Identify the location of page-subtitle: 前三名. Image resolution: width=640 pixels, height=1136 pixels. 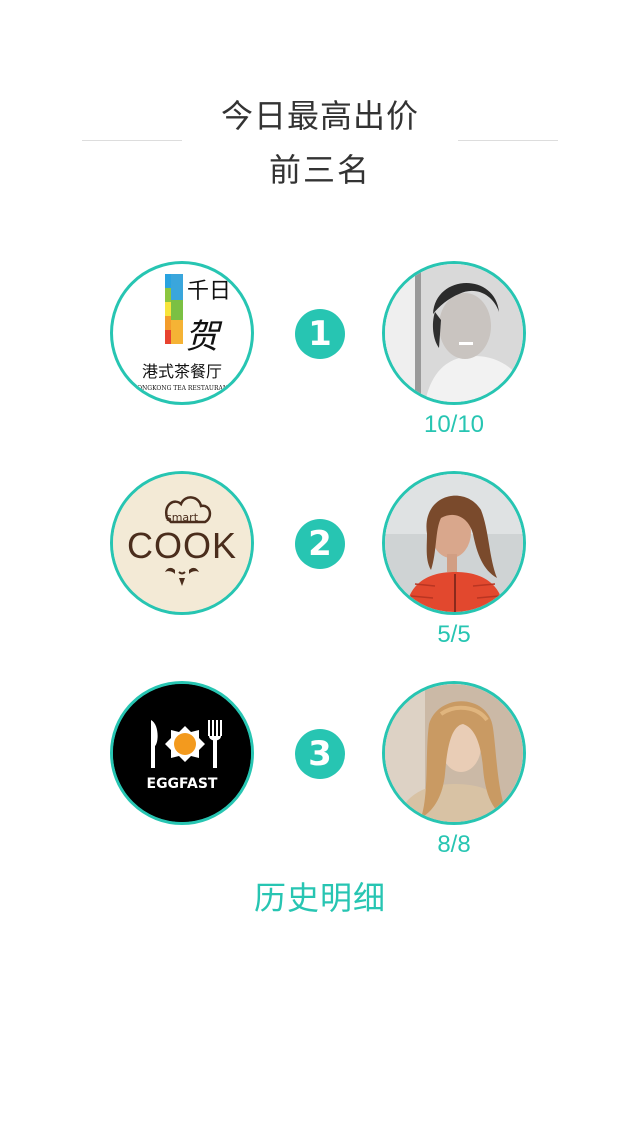
(319, 170).